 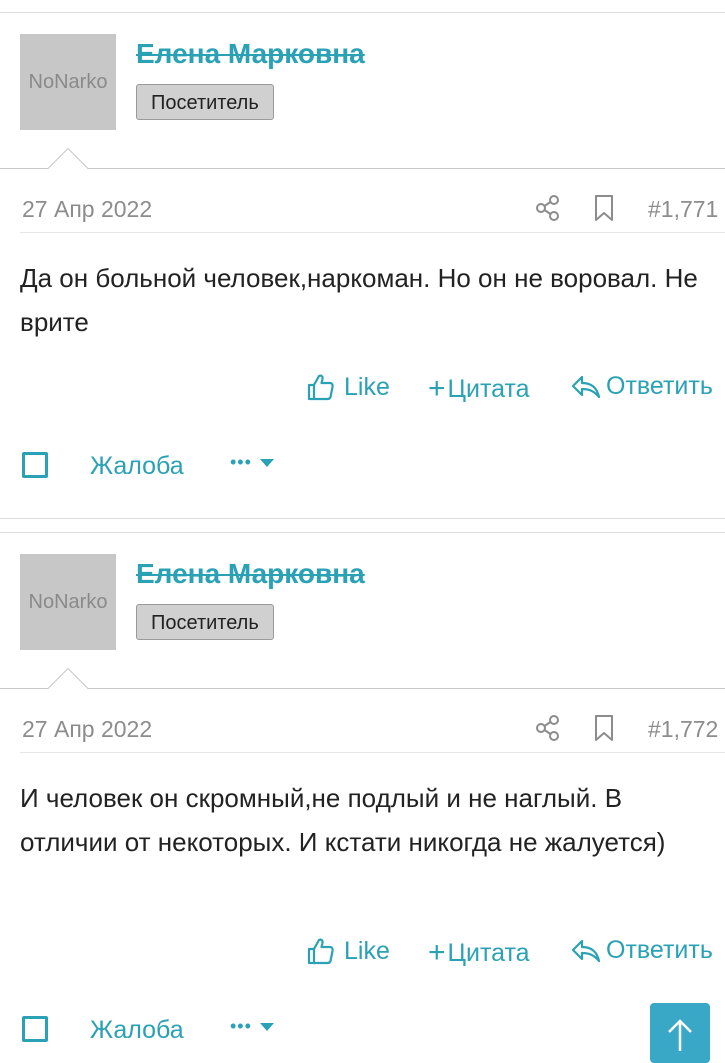 I want to click on post-number: #1,771, so click(x=683, y=209).